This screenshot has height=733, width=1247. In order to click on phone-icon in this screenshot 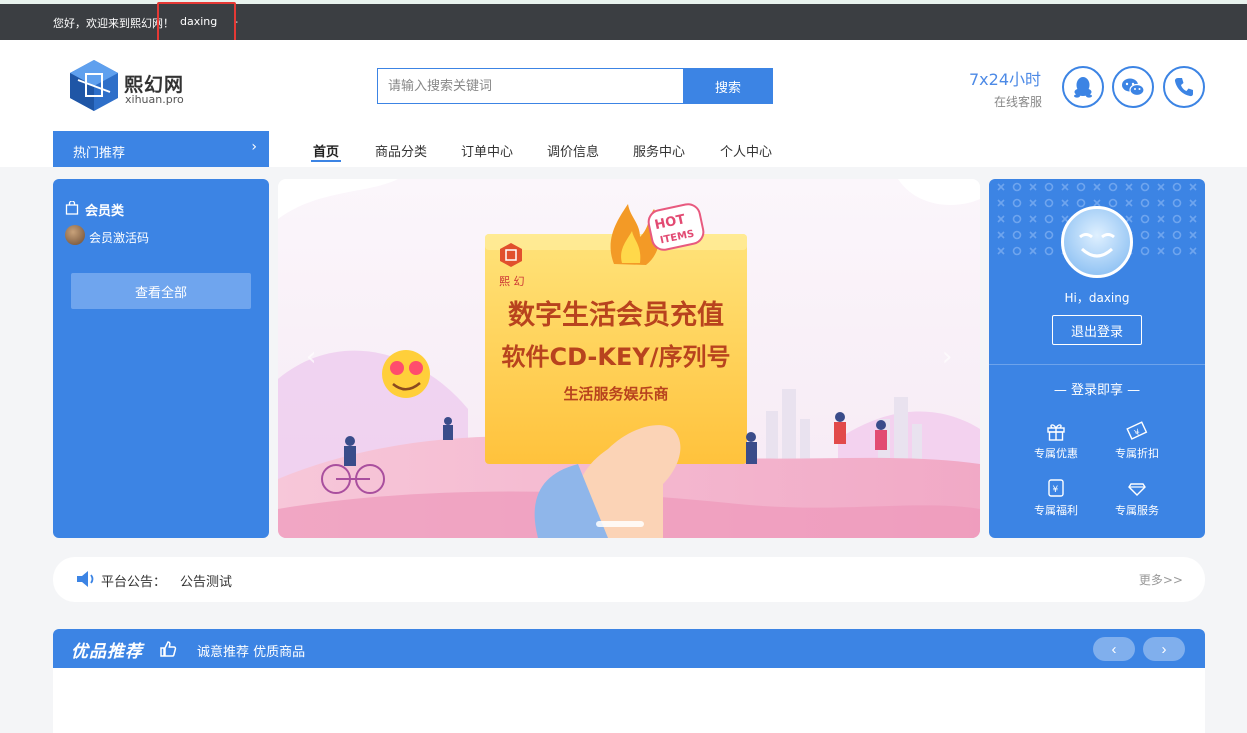, I will do `click(1183, 87)`.